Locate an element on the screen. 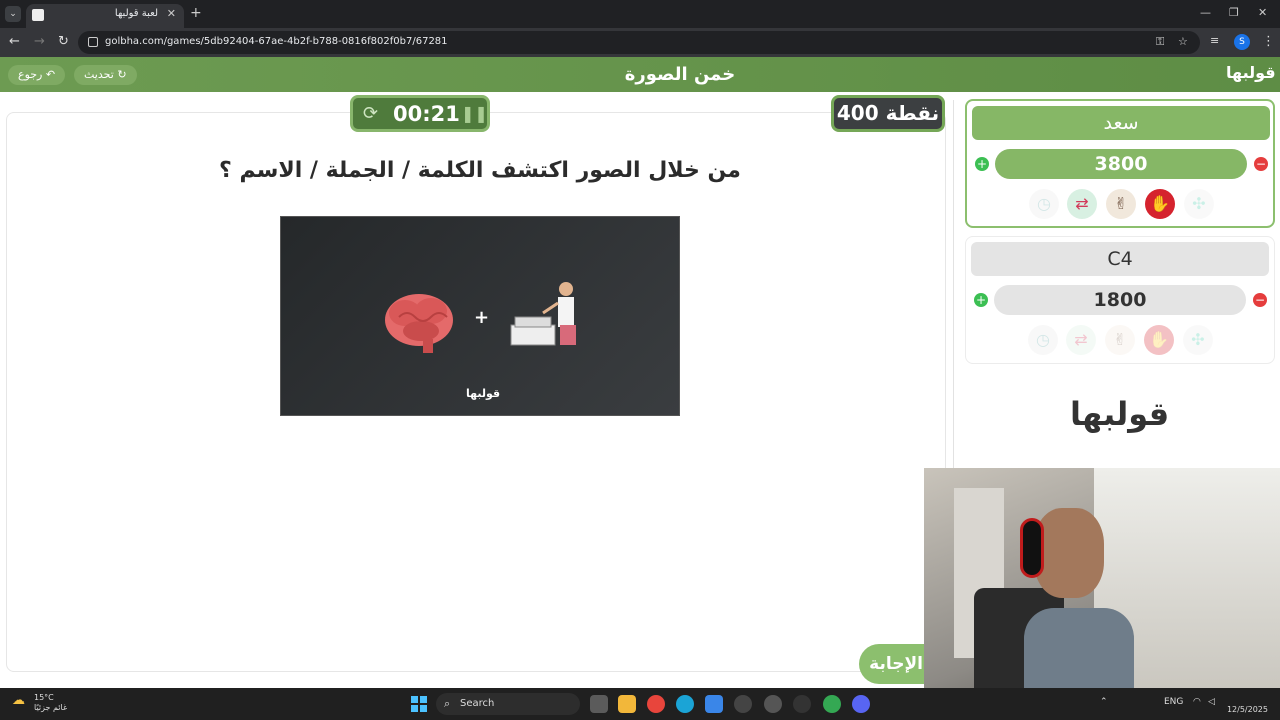 This screenshot has height=720, width=1280. reading-list-icon: ≡ is located at coordinates (1214, 40).